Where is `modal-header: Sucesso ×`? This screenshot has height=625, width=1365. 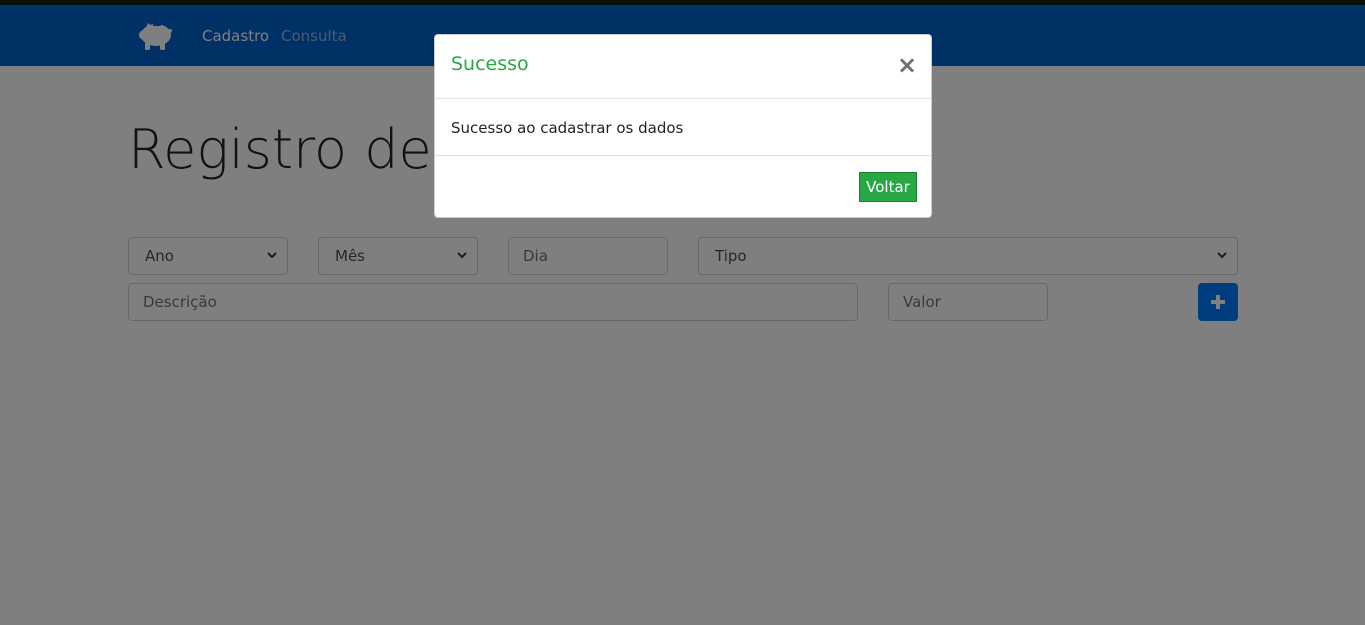 modal-header: Sucesso × is located at coordinates (683, 67).